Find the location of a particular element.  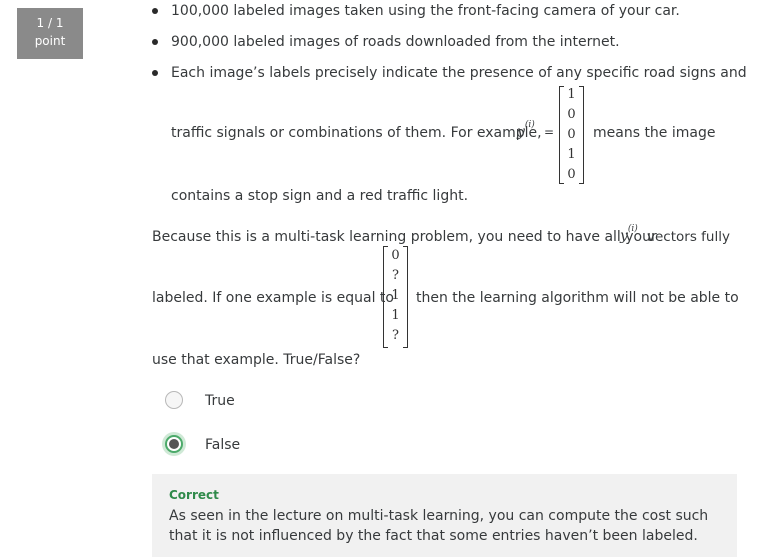

question-text: use that example. True/False? is located at coordinates (256, 360).